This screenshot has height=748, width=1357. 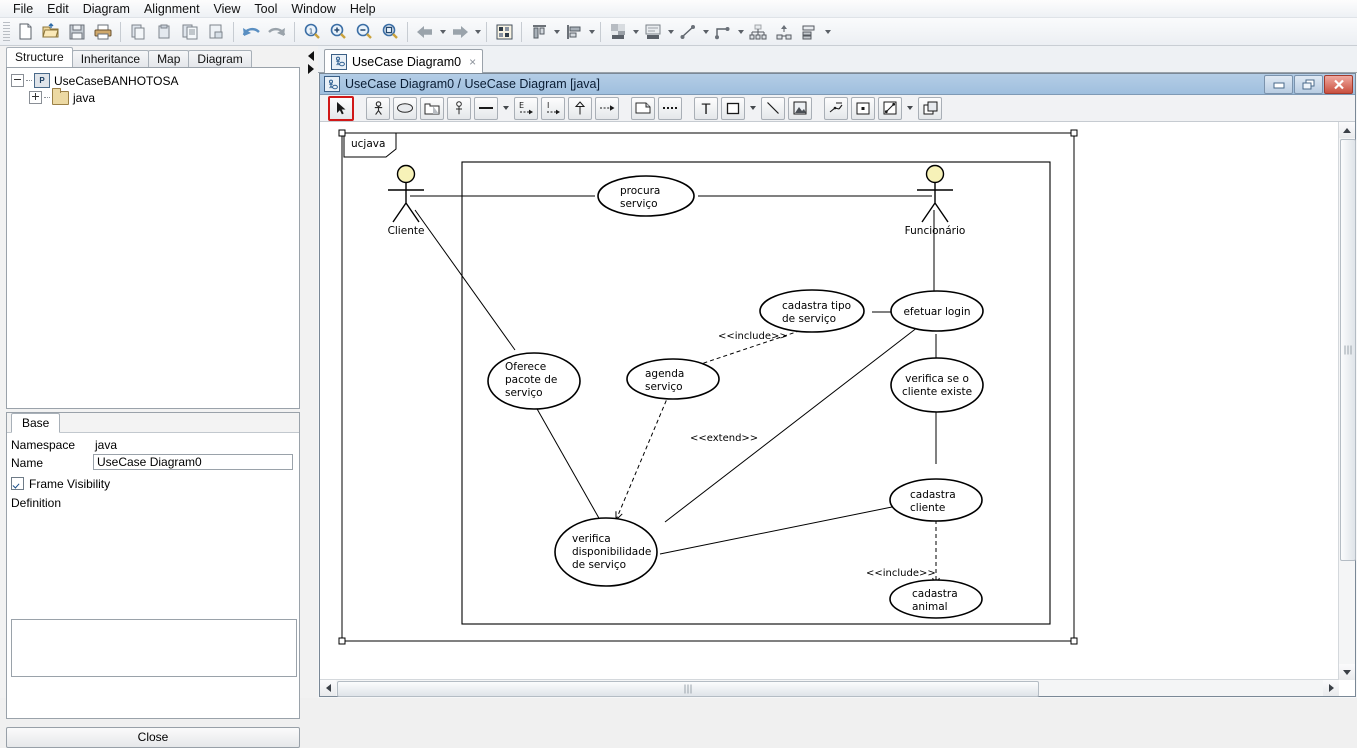 I want to click on layer-tool, so click(x=930, y=108).